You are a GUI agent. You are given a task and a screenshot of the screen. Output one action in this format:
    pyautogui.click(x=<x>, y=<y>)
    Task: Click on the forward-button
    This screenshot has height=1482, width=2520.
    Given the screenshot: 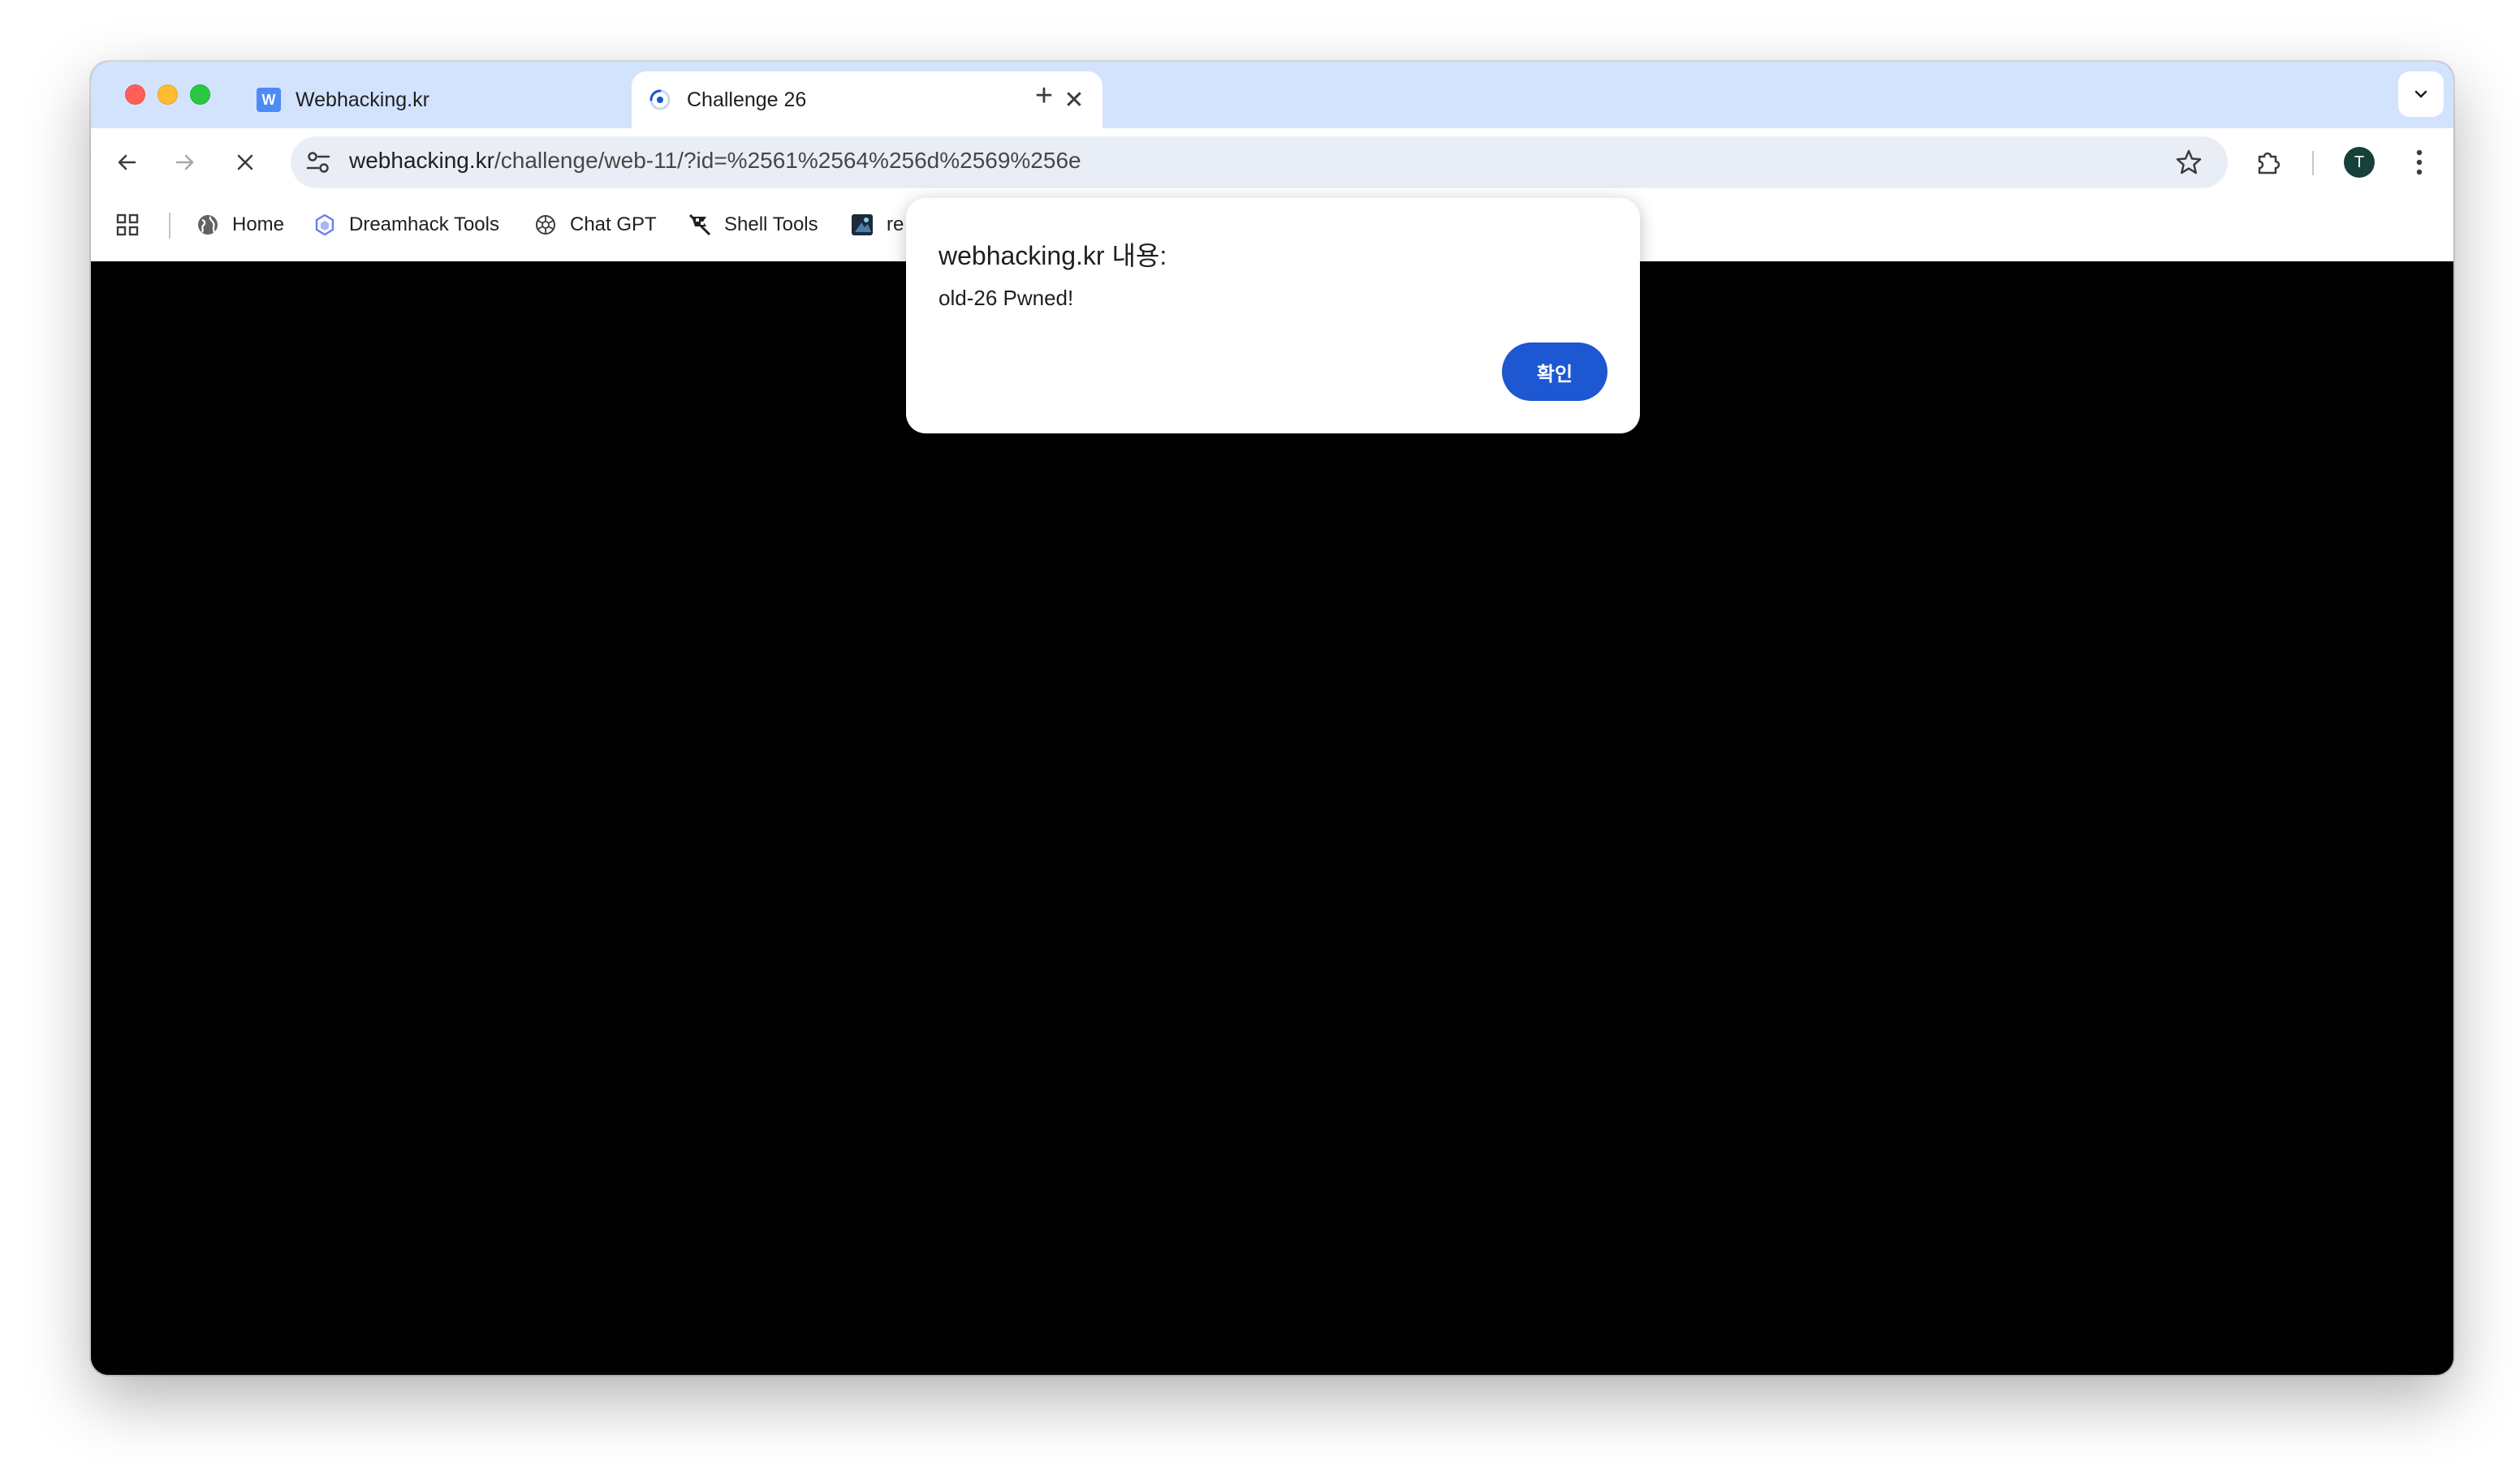 What is the action you would take?
    pyautogui.click(x=185, y=162)
    